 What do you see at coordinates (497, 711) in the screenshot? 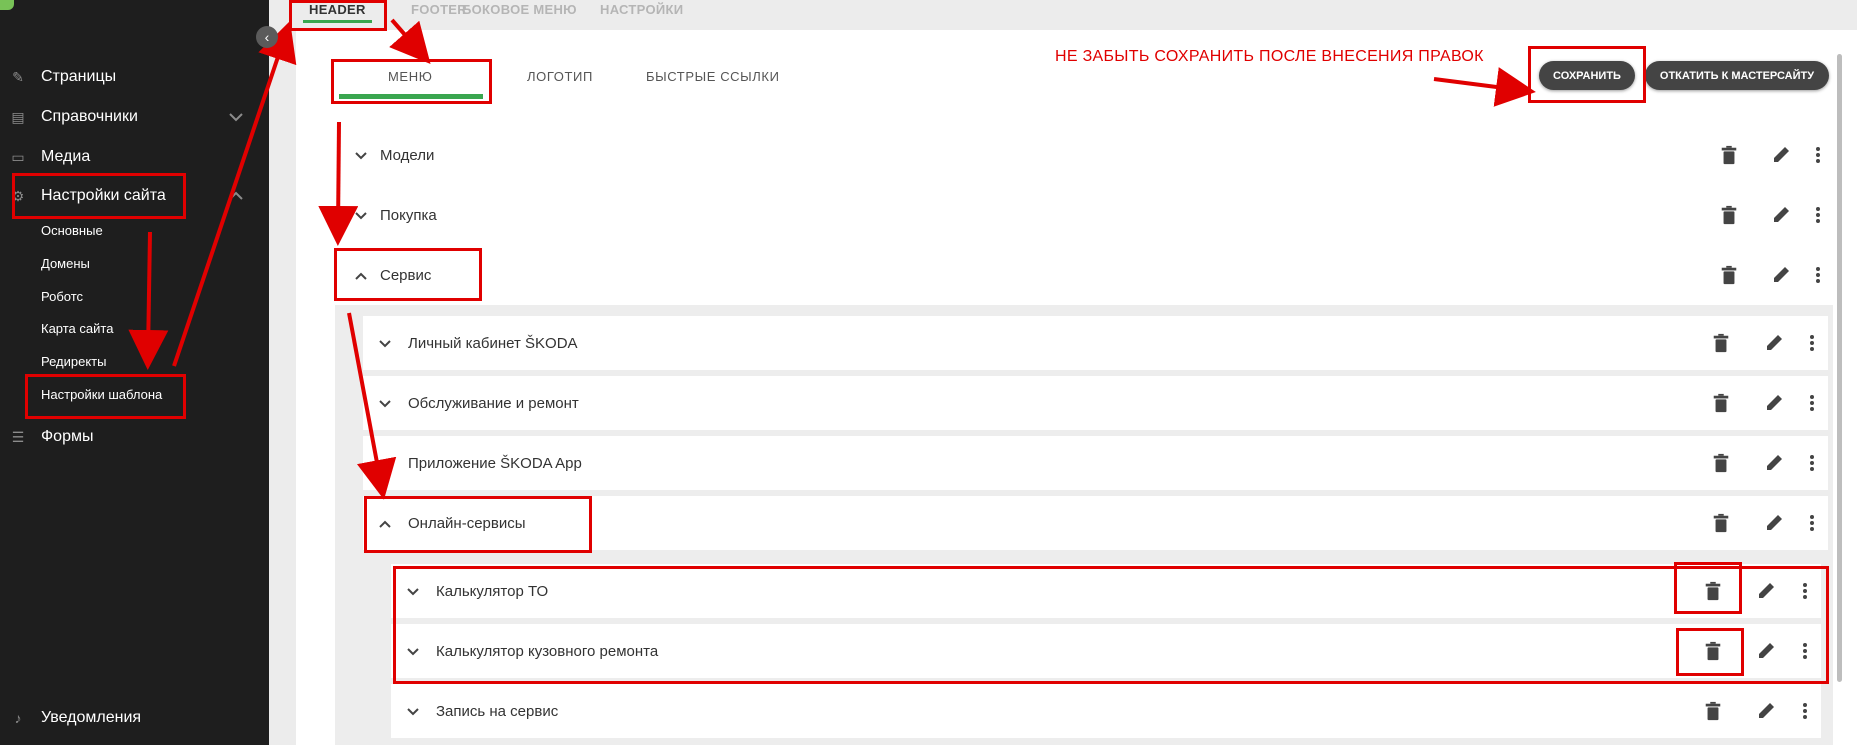
I see `menu-row-label: Запись на сервис` at bounding box center [497, 711].